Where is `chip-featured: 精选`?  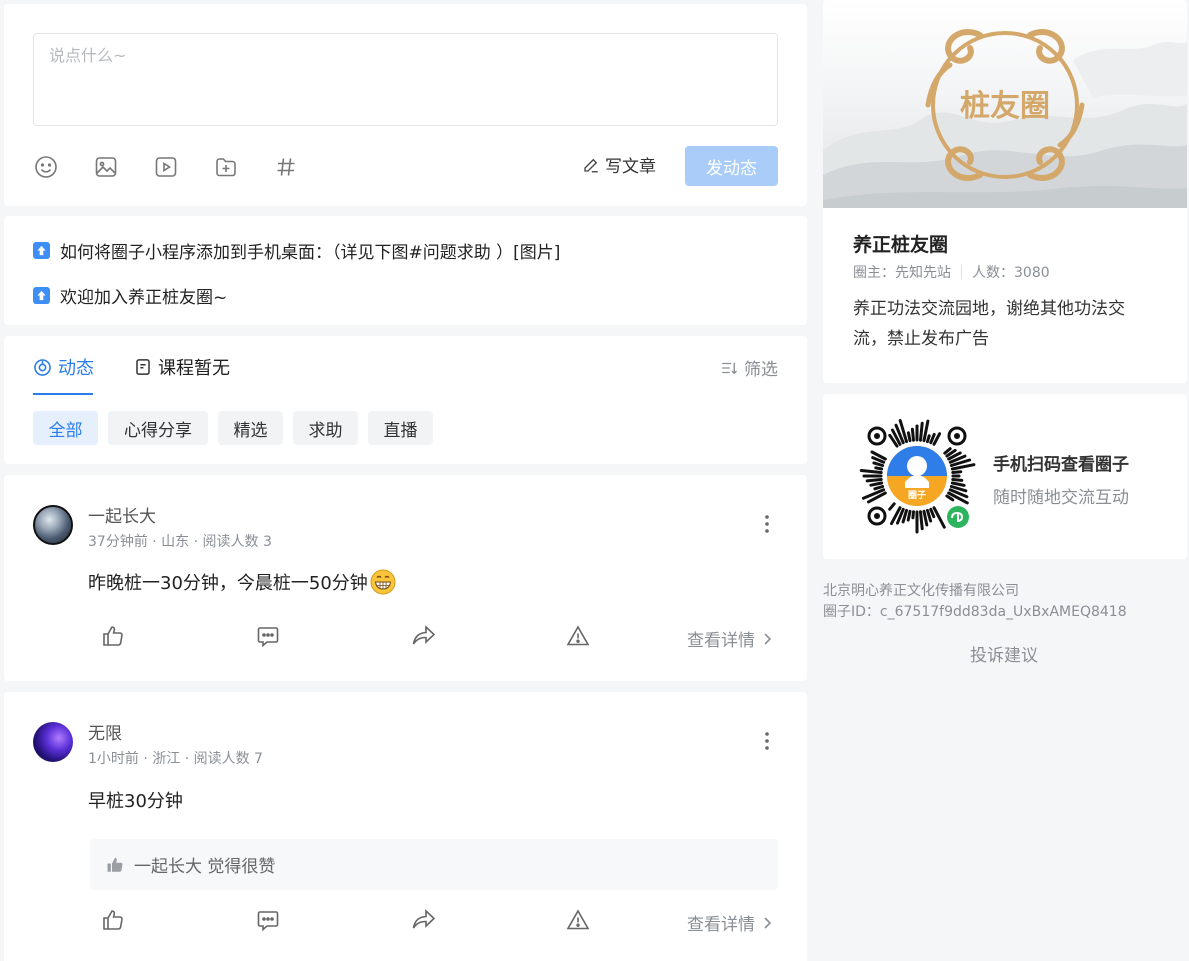
chip-featured: 精选 is located at coordinates (250, 428).